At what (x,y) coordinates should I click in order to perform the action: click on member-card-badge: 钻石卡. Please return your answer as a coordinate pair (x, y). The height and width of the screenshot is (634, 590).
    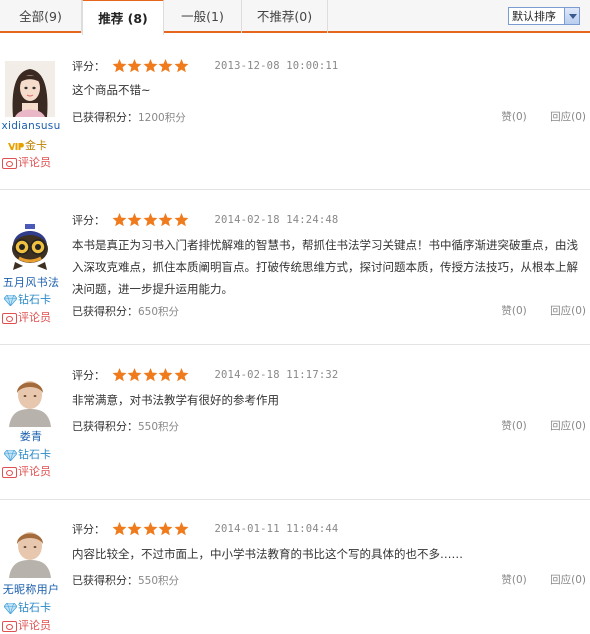
    Looking at the image, I should click on (32, 299).